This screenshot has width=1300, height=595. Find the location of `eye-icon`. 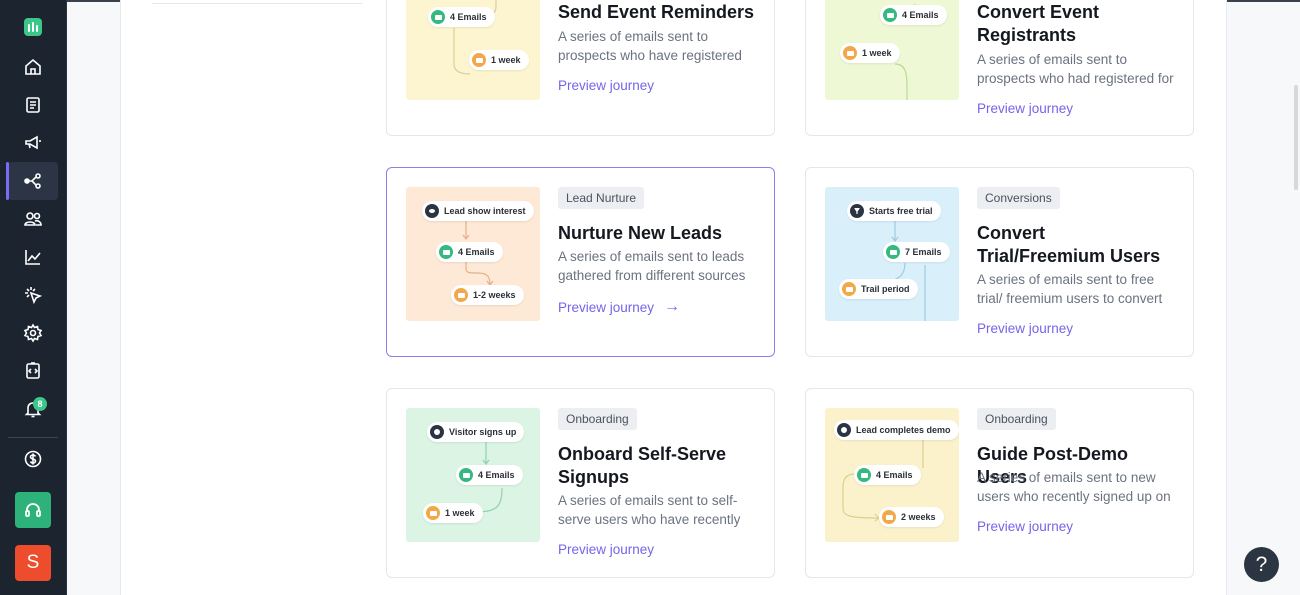

eye-icon is located at coordinates (432, 211).